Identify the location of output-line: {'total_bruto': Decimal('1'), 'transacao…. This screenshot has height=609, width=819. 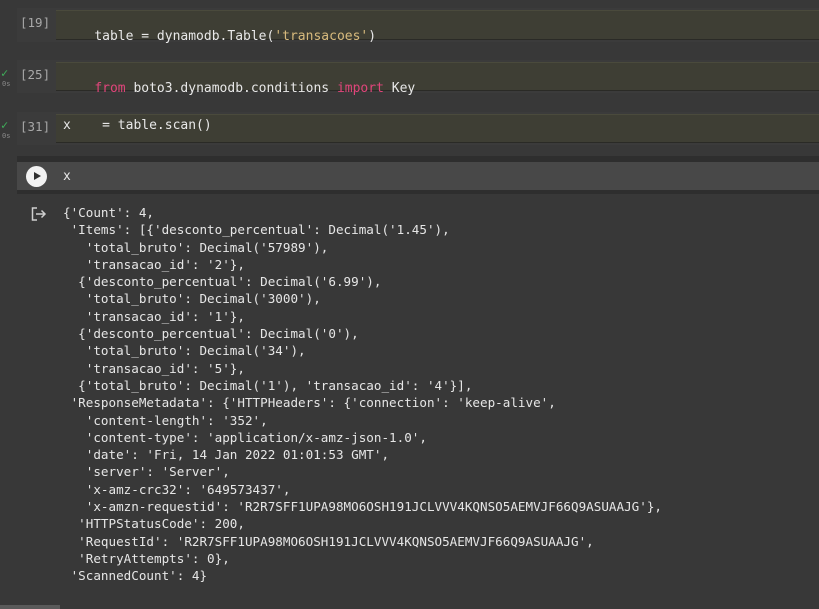
(268, 385).